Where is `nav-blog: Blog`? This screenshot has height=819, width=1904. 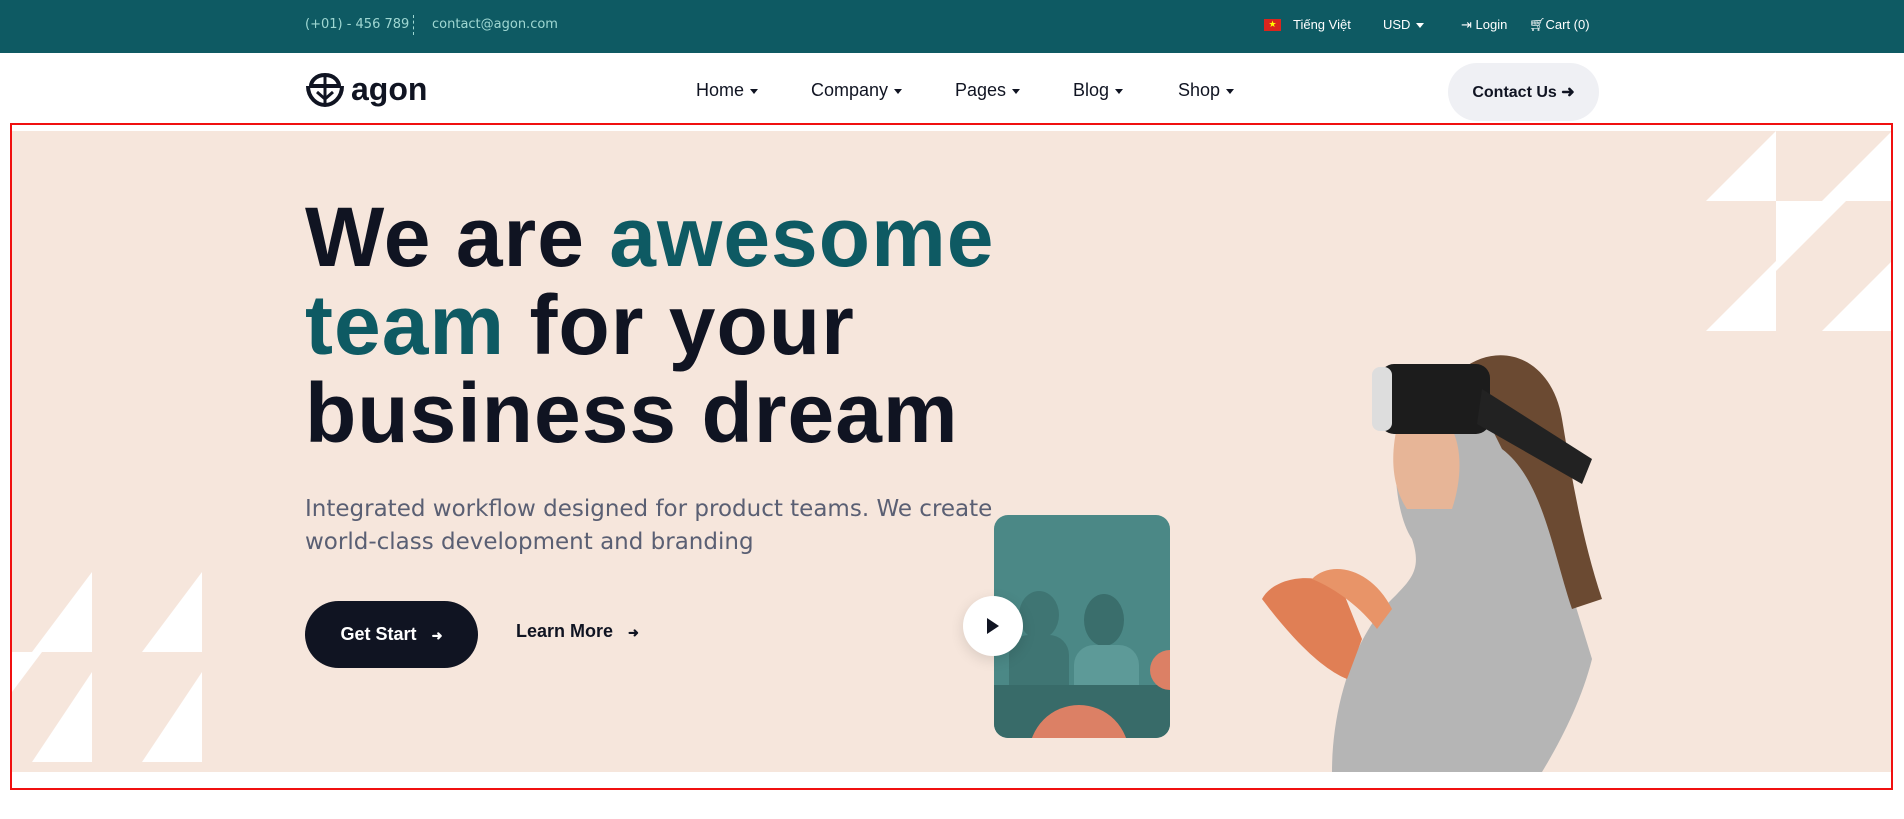 nav-blog: Blog is located at coordinates (1098, 90).